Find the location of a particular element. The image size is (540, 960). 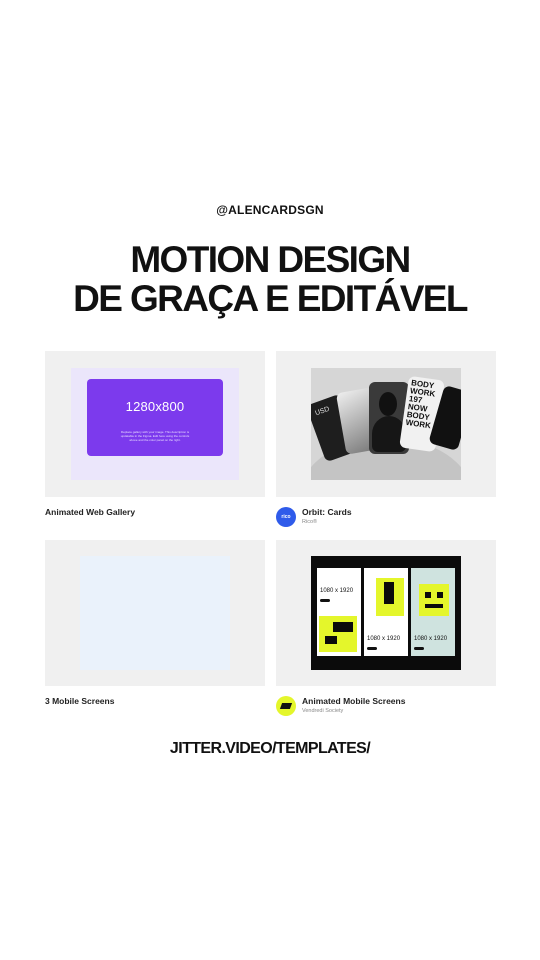

orbit-cards-preview: USD BODY WORK 197 NOW BODY WORK is located at coordinates (386, 424).